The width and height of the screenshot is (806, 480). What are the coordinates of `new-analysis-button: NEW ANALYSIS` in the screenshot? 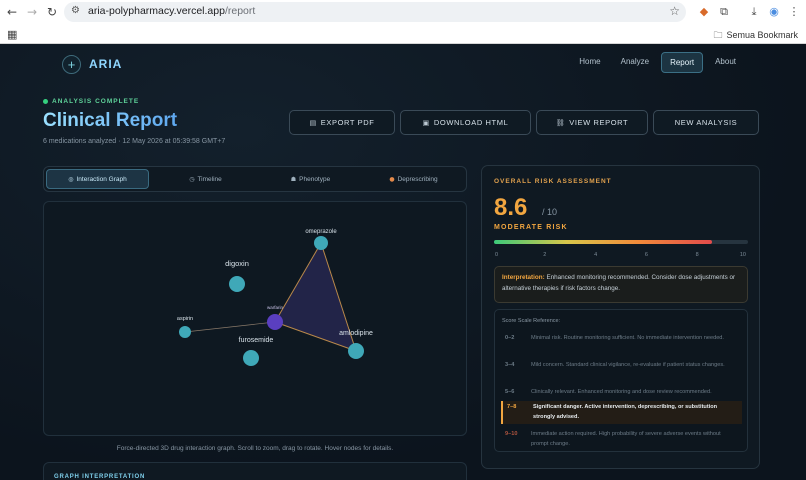 It's located at (706, 122).